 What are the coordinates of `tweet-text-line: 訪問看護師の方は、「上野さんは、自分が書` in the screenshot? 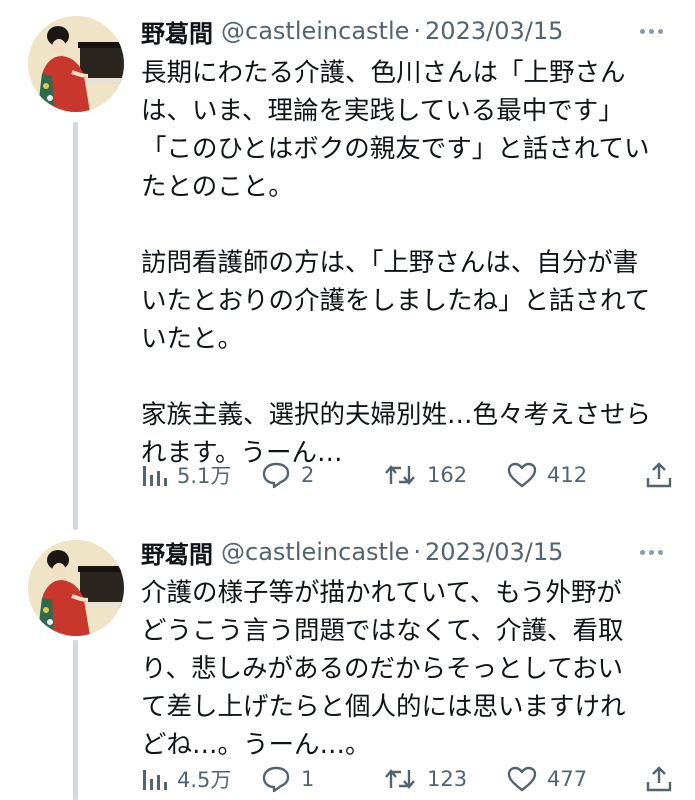 It's located at (390, 263).